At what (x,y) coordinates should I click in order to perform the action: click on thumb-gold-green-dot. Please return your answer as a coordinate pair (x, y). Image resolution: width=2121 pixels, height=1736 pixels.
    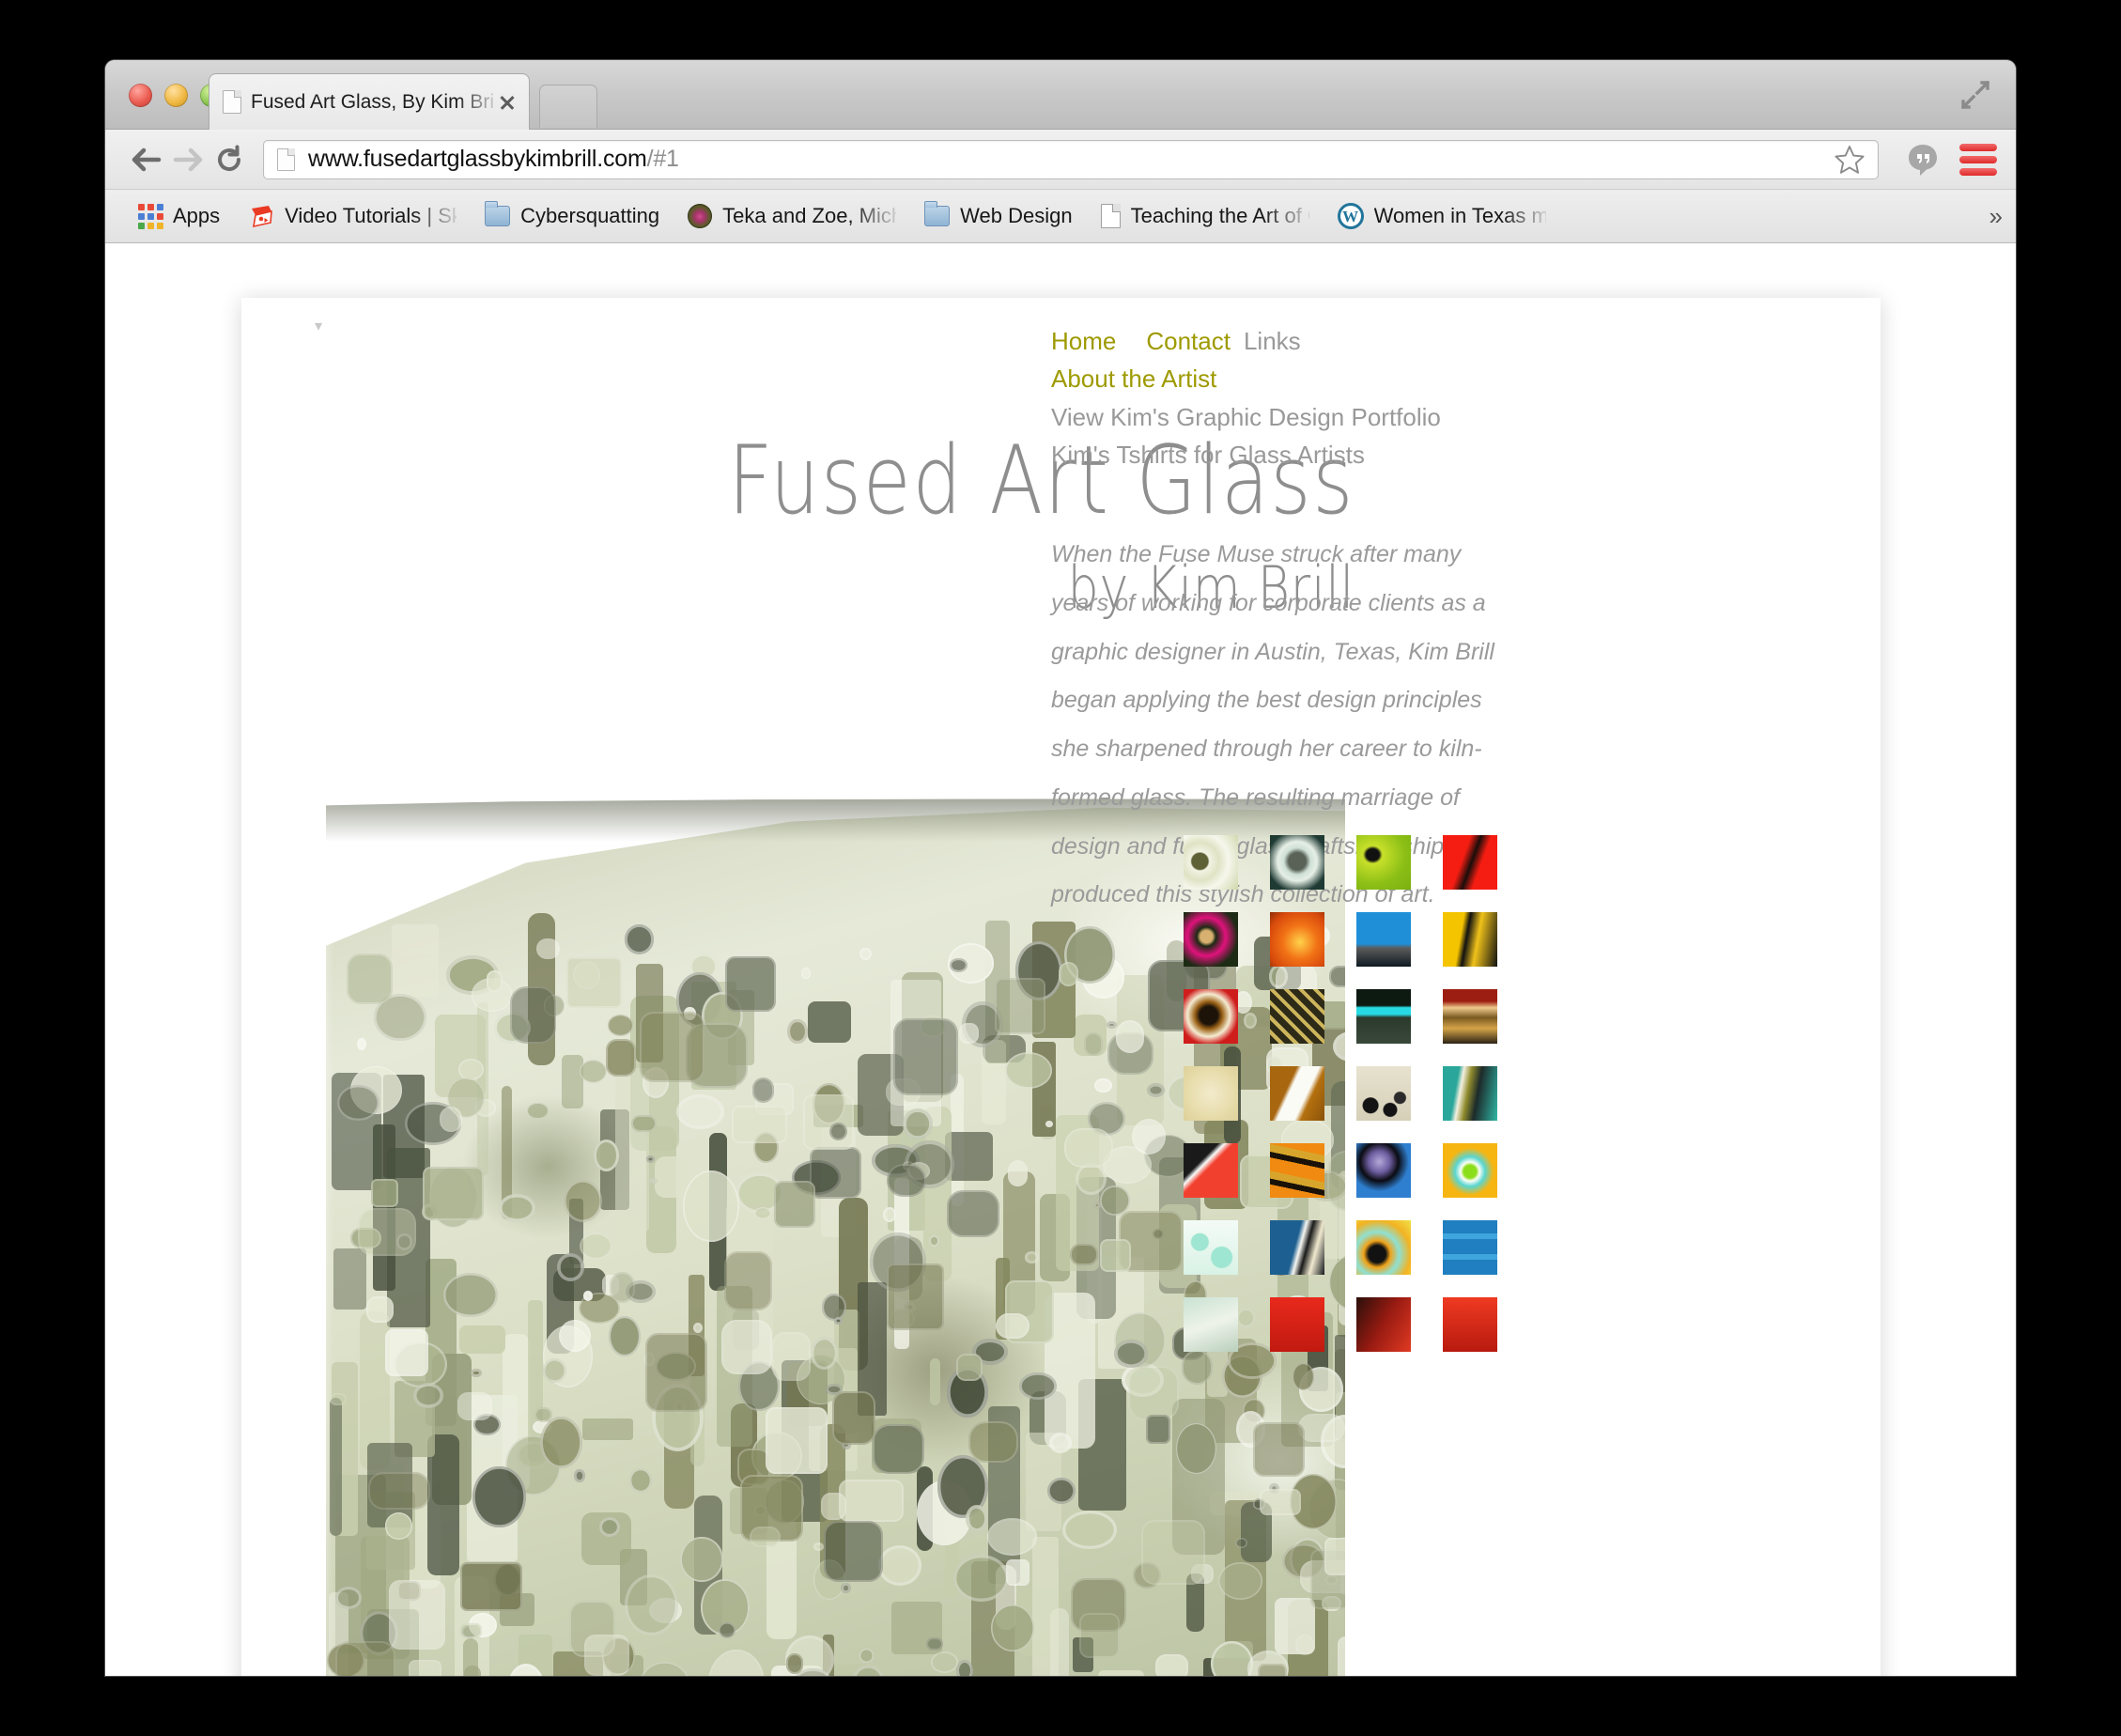
    Looking at the image, I should click on (1470, 1170).